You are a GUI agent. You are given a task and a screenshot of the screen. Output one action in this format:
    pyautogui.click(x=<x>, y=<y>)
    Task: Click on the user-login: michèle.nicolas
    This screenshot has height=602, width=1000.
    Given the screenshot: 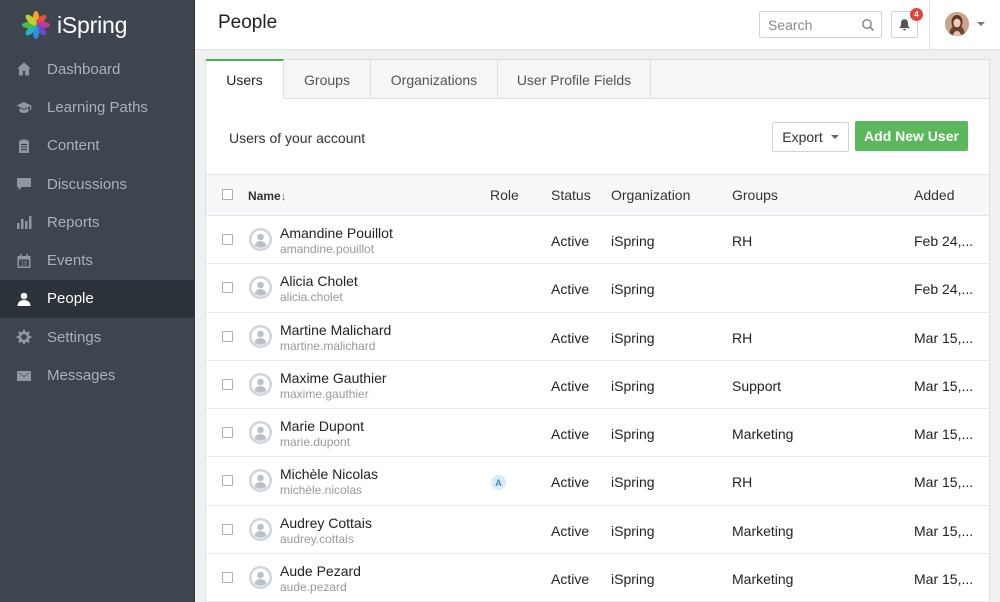 What is the action you would take?
    pyautogui.click(x=321, y=490)
    